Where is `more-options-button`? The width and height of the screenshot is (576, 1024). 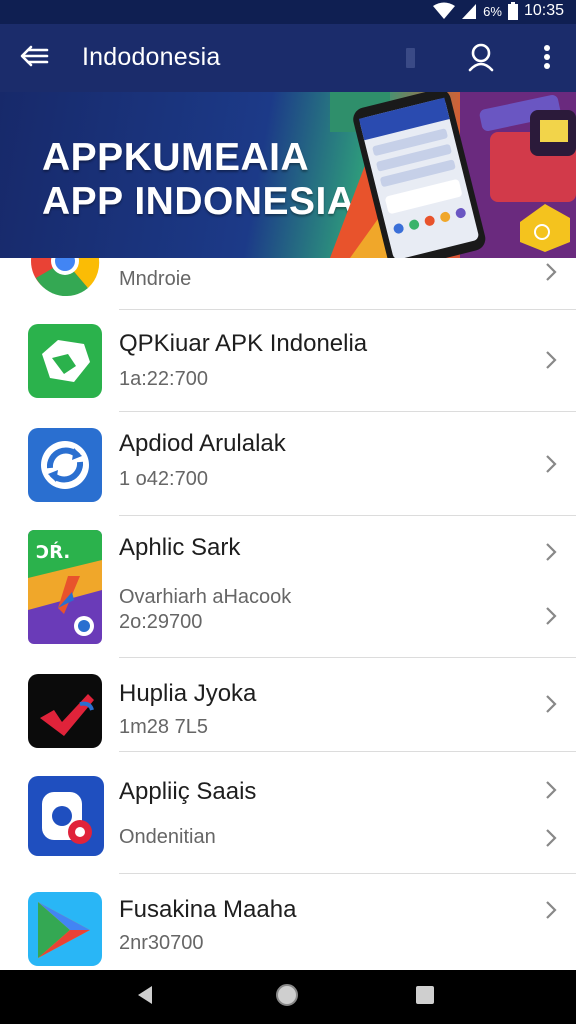 more-options-button is located at coordinates (547, 59).